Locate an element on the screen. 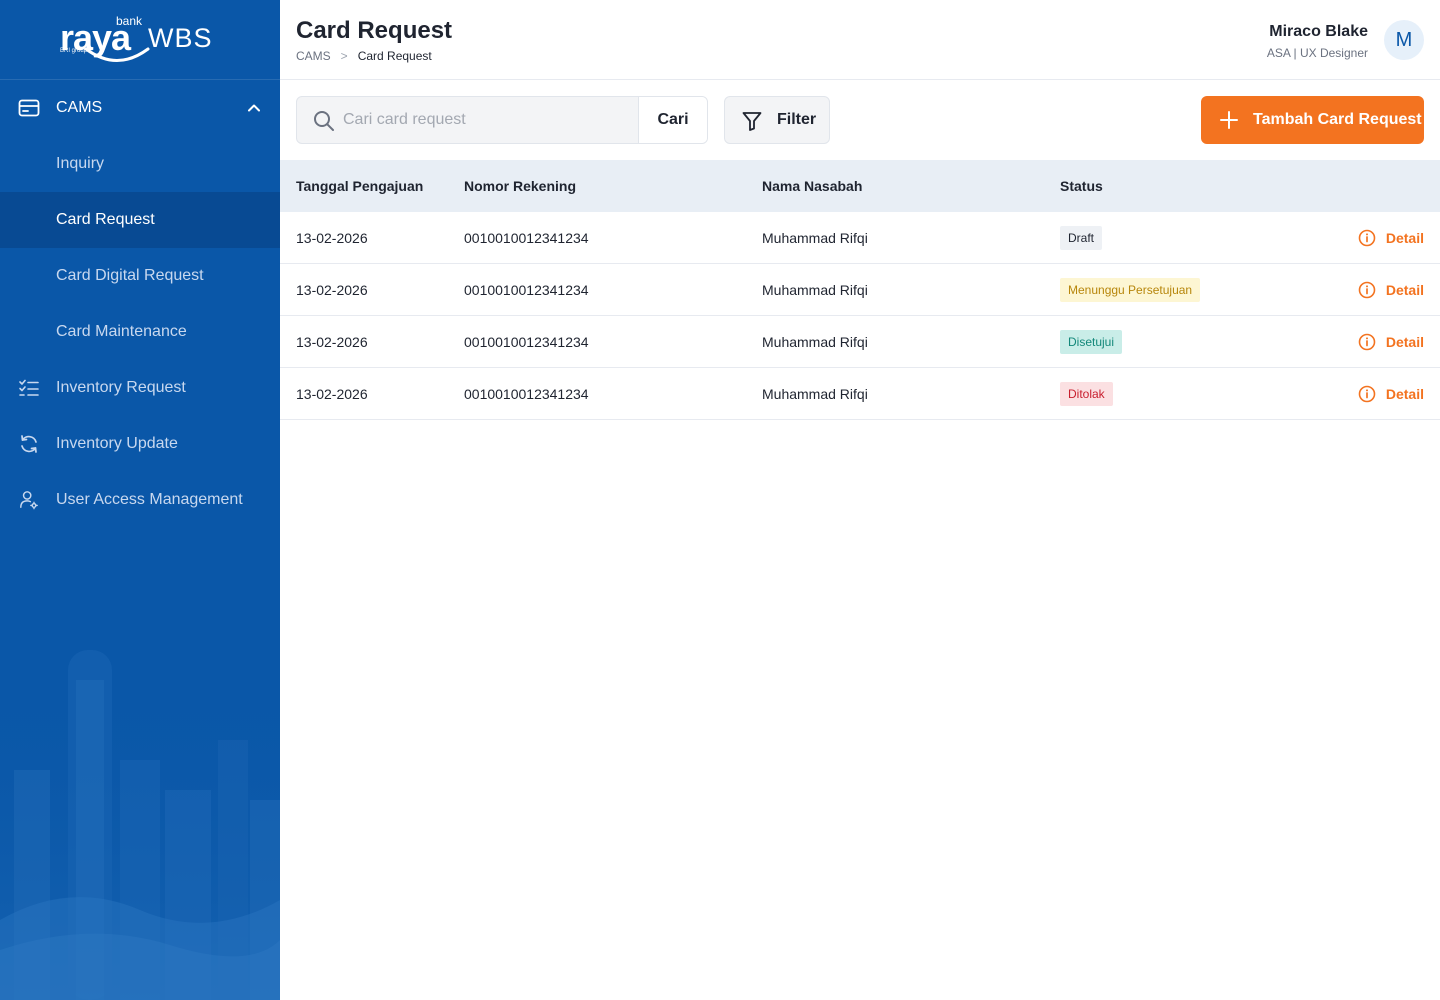 Image resolution: width=1440 pixels, height=1000 pixels. logo-smile-icon is located at coordinates (117, 54).